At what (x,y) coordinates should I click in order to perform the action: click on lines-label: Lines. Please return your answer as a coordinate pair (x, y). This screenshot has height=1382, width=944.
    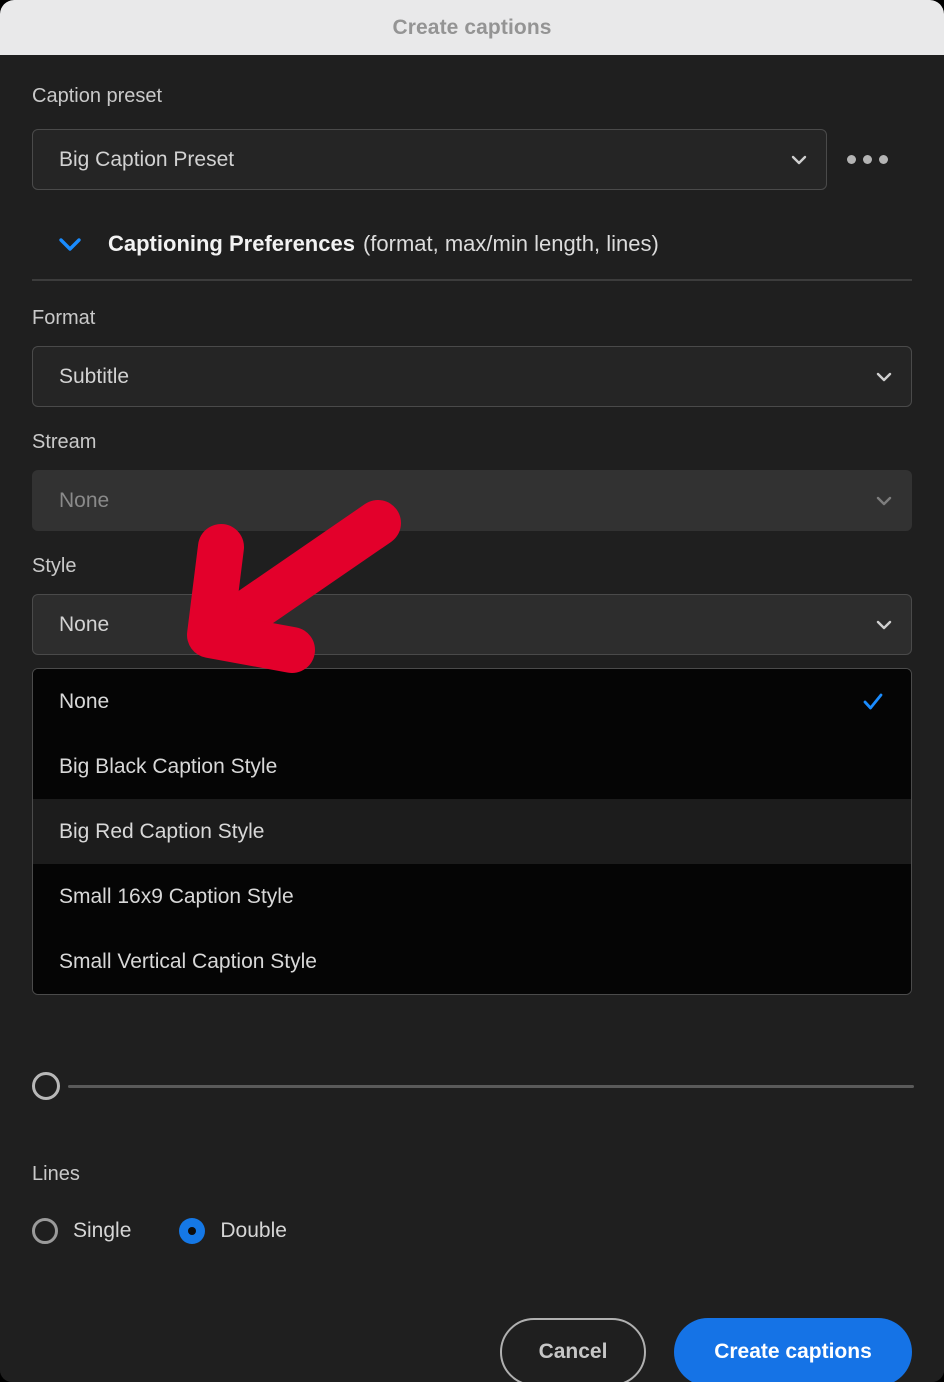
    Looking at the image, I should click on (56, 1174).